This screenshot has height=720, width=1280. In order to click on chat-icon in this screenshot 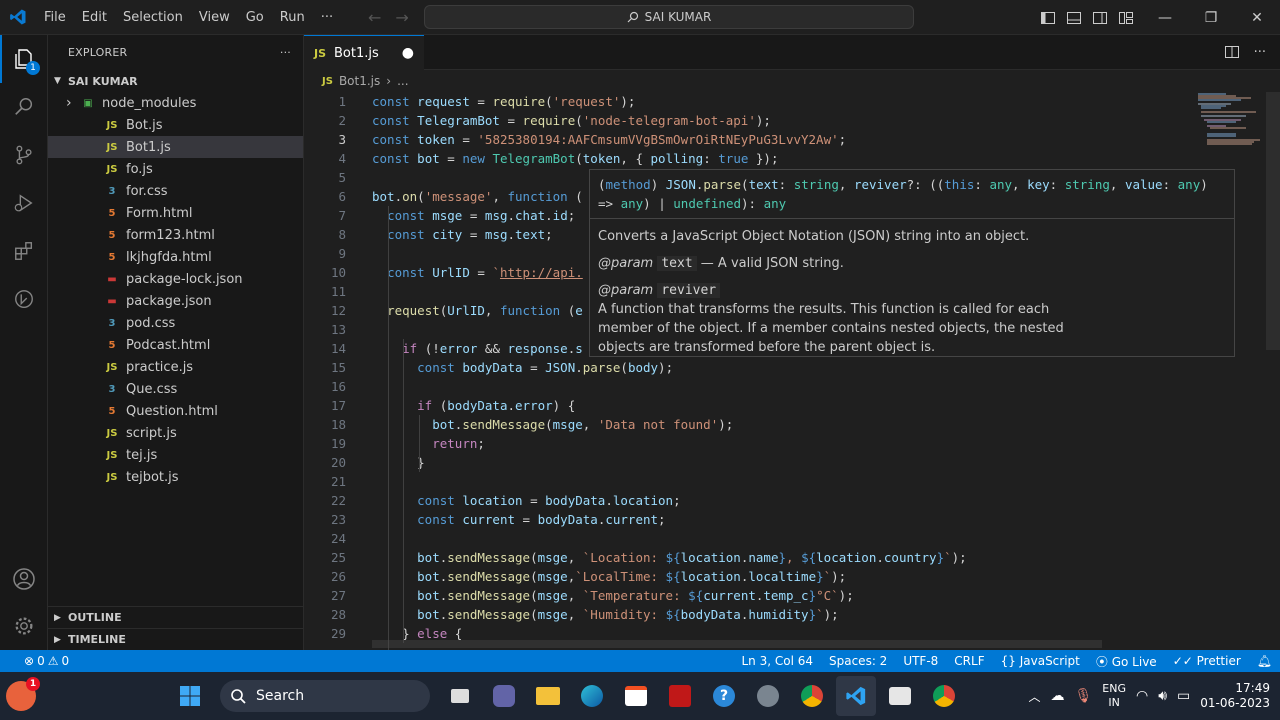, I will do `click(504, 696)`.